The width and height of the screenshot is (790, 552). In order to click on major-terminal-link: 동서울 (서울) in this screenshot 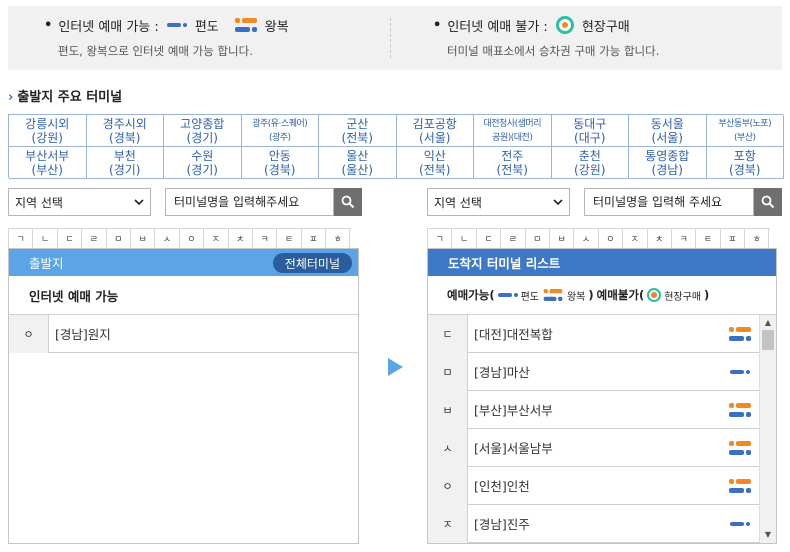, I will do `click(668, 131)`.